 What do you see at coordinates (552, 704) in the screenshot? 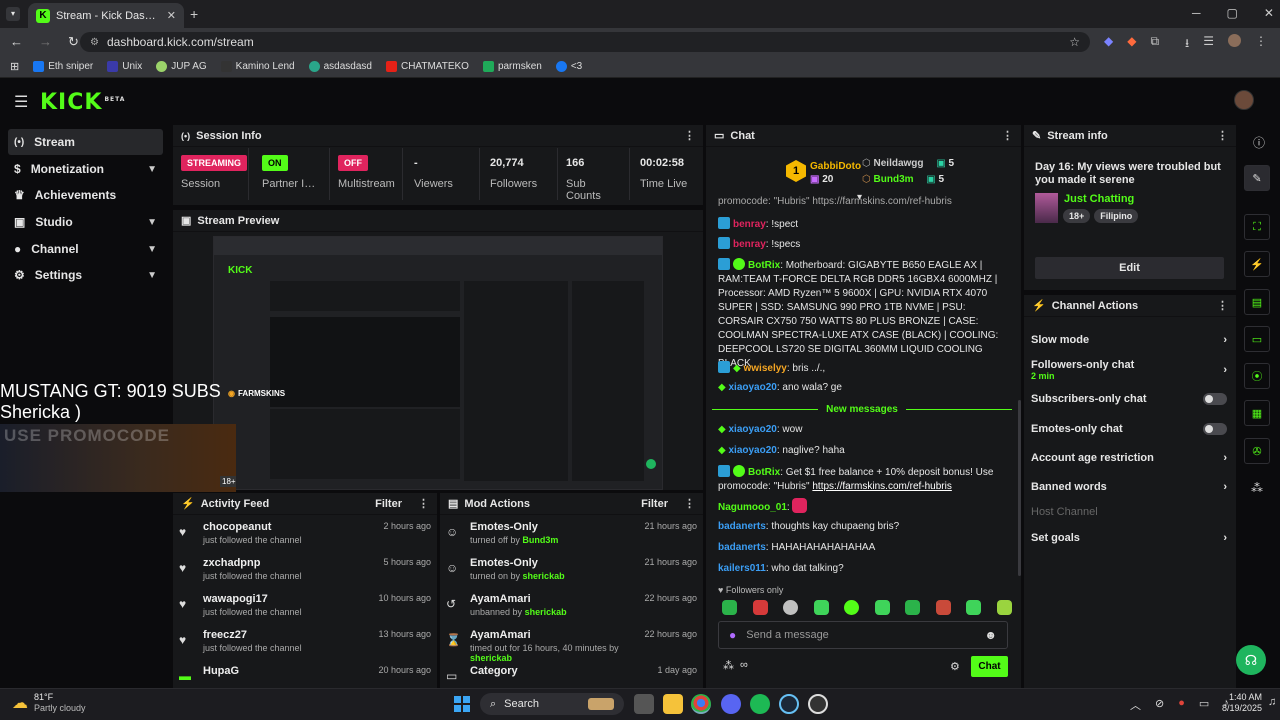
I see `taskbar-search: ⌕ Search` at bounding box center [552, 704].